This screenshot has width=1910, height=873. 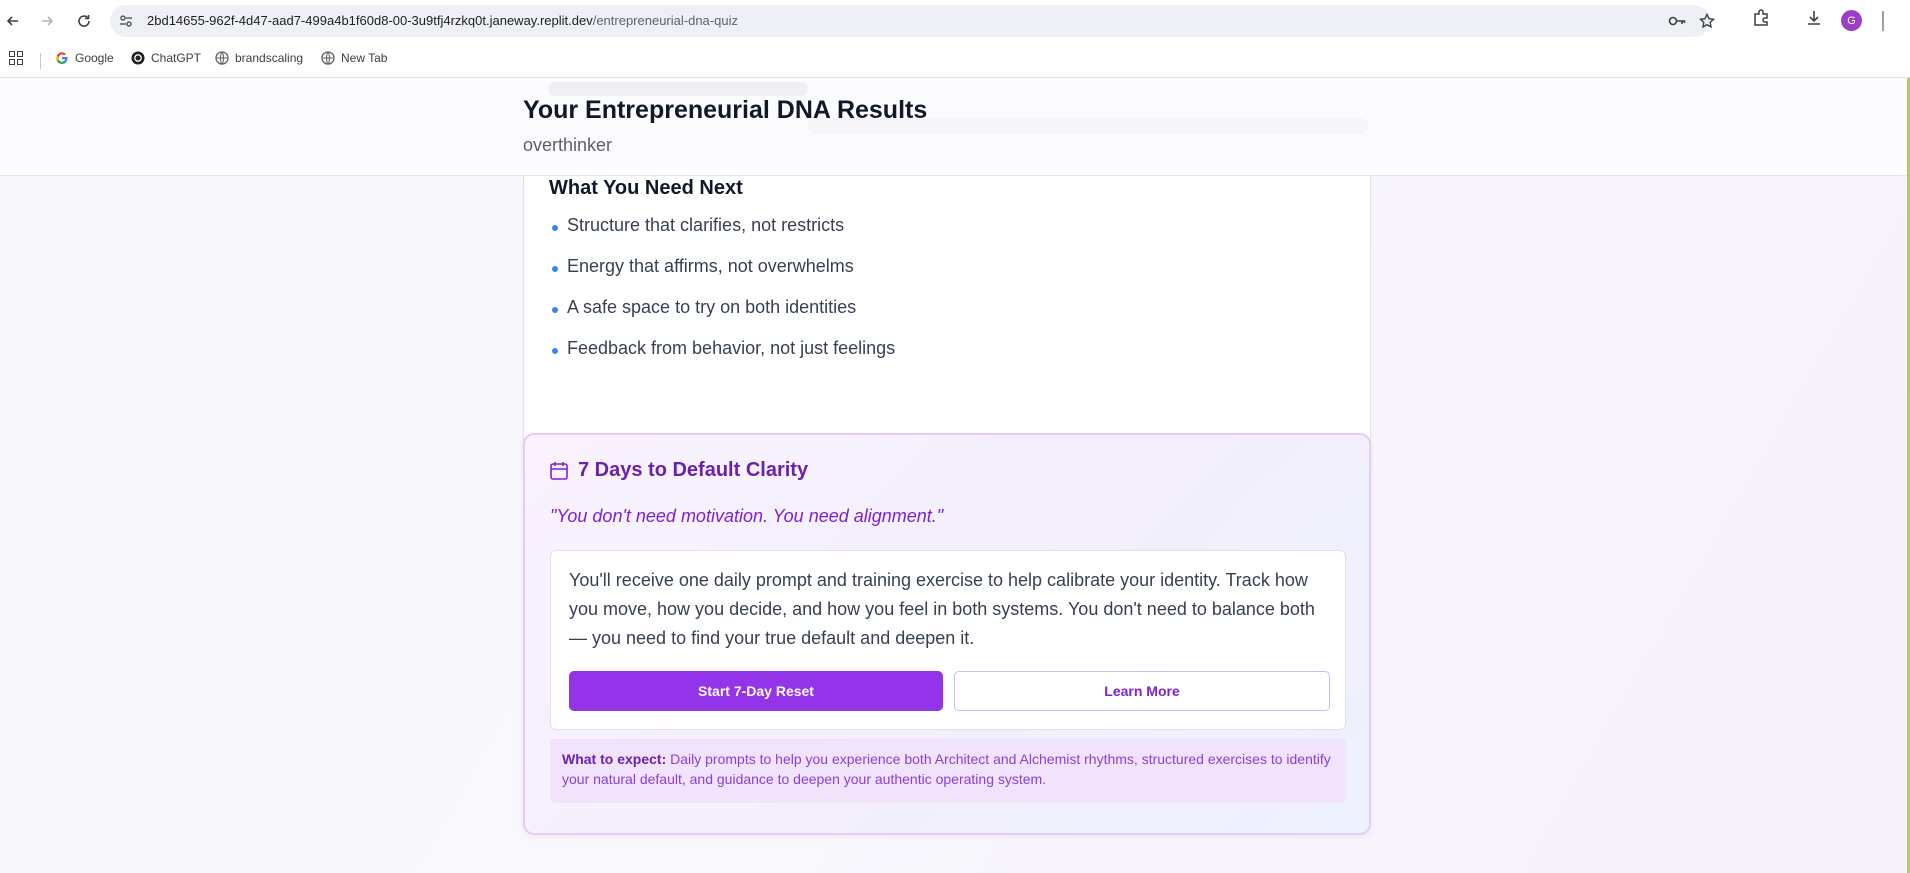 I want to click on list-item: Structure that clarifies, not restricts, so click(x=722, y=234).